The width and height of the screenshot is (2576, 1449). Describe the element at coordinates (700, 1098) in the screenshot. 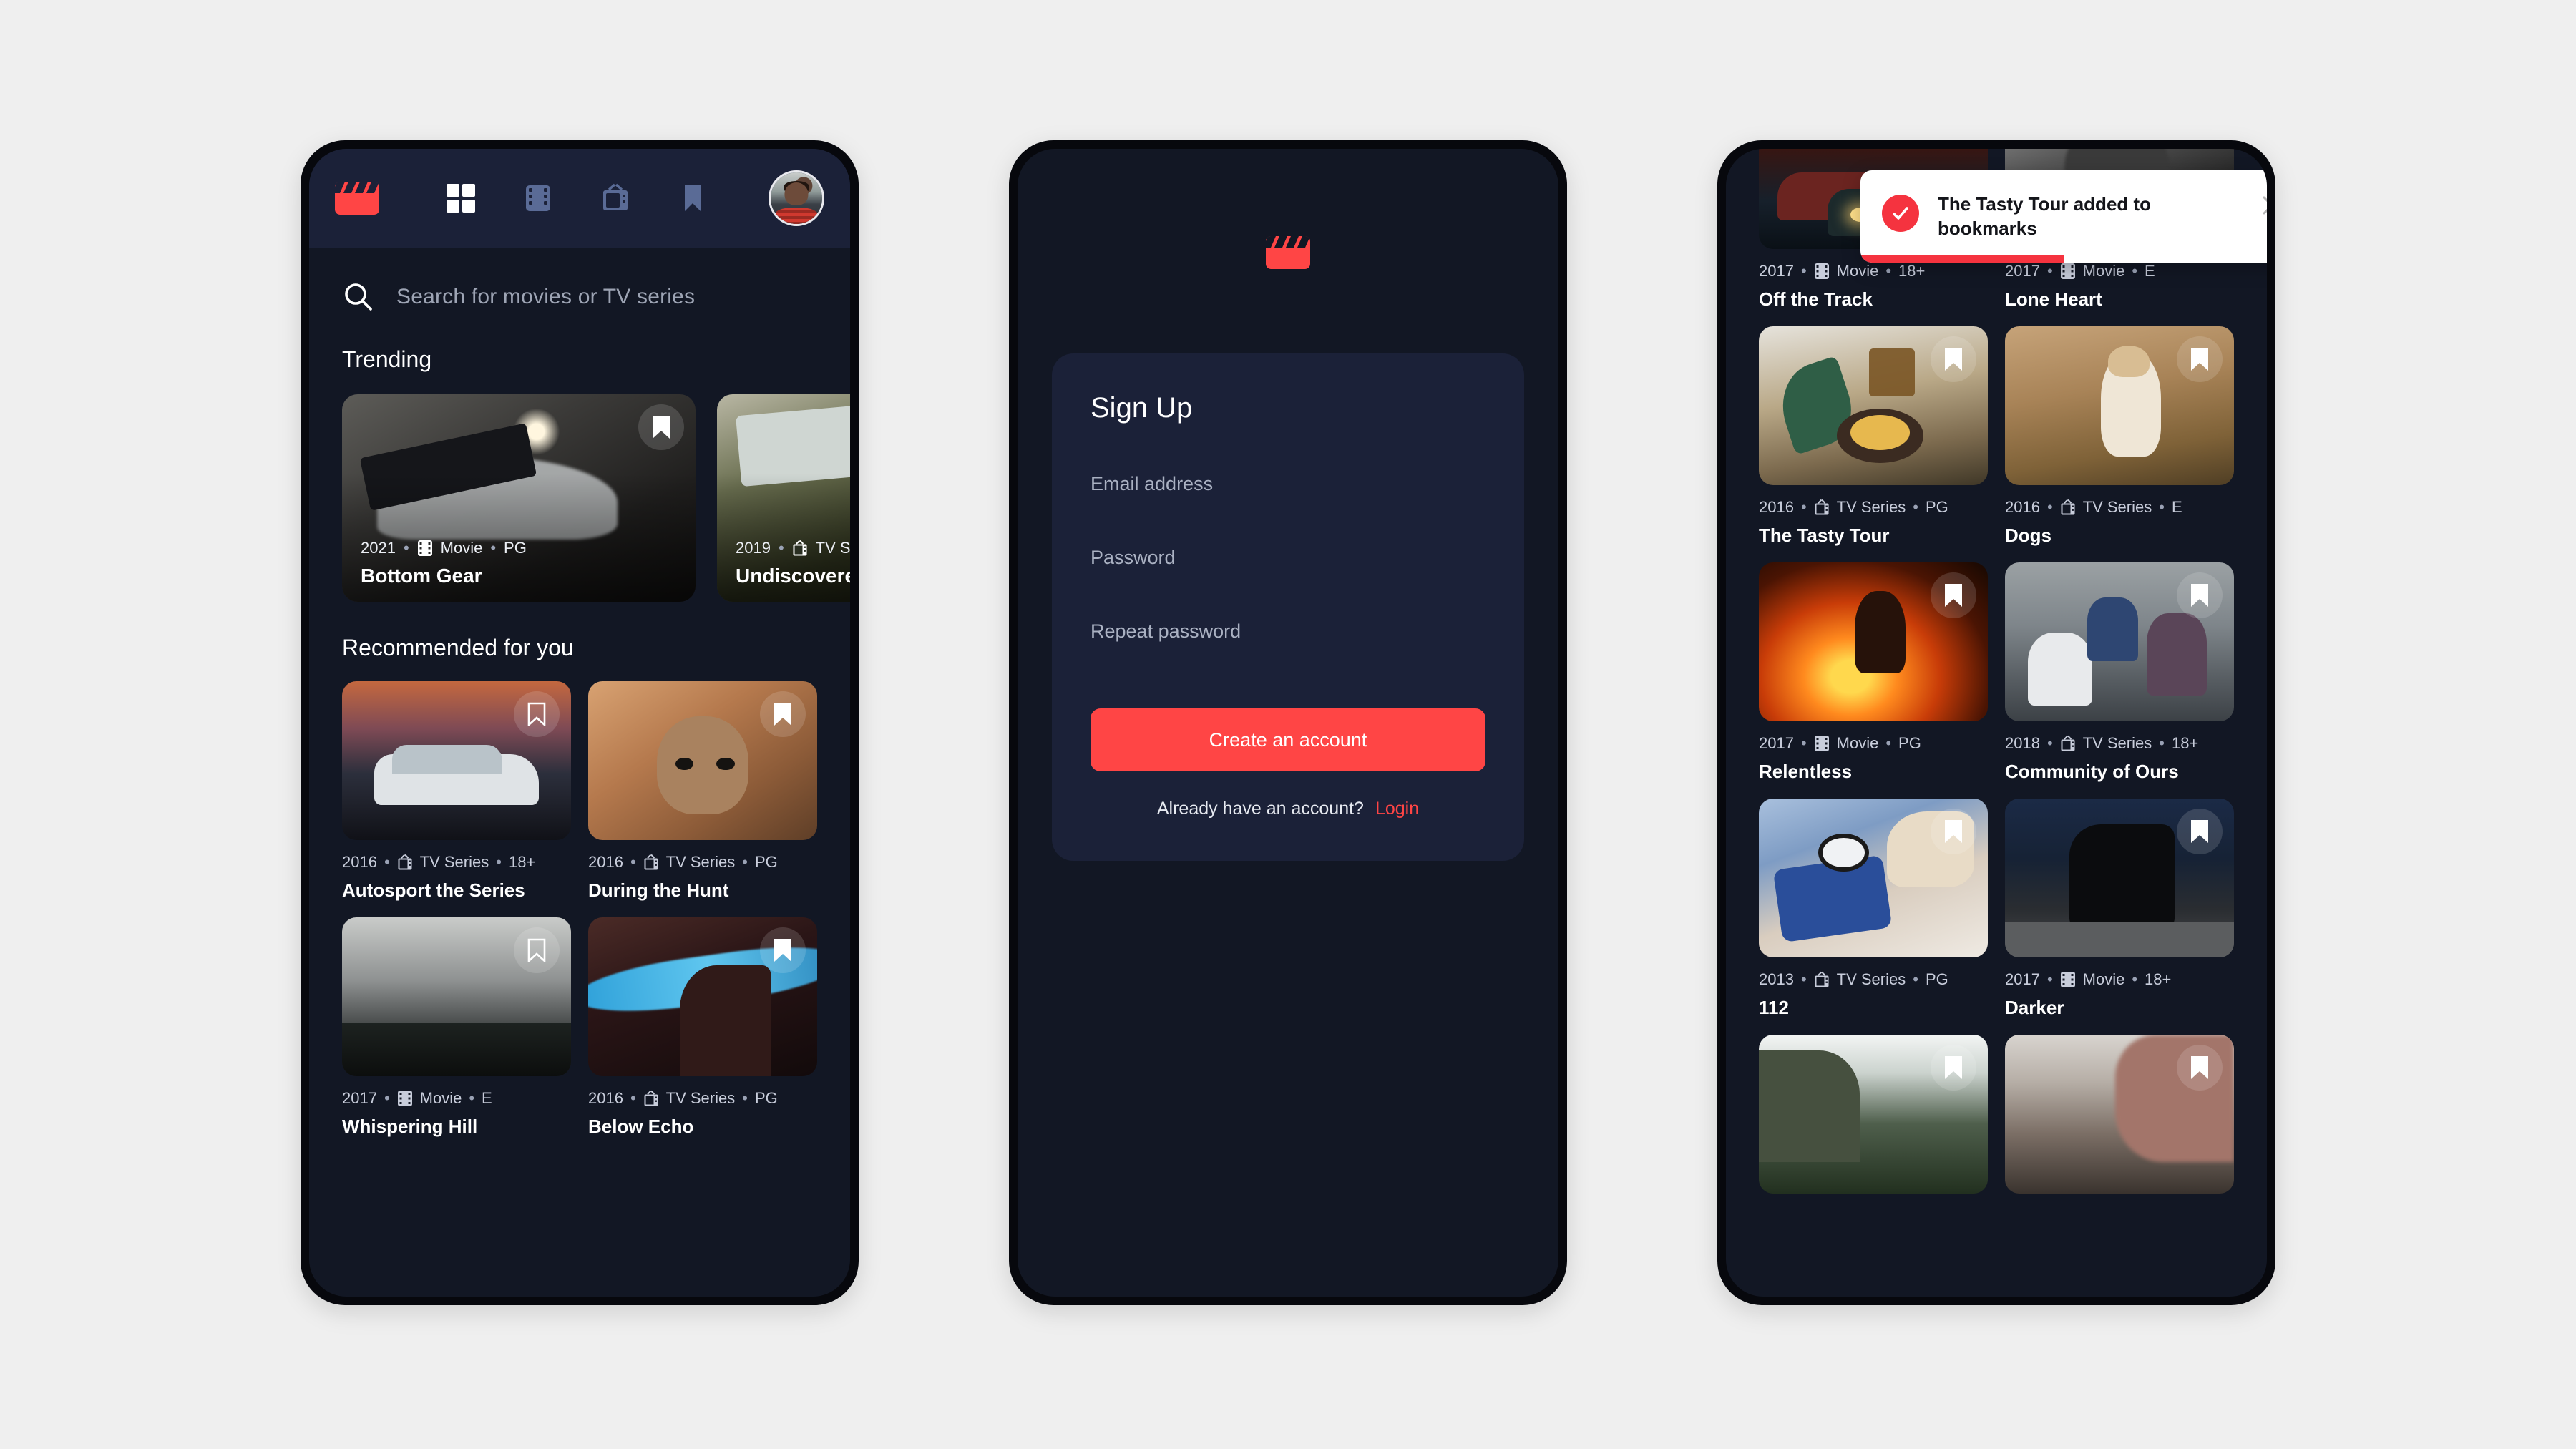

I see `card-type: TV Series` at that location.